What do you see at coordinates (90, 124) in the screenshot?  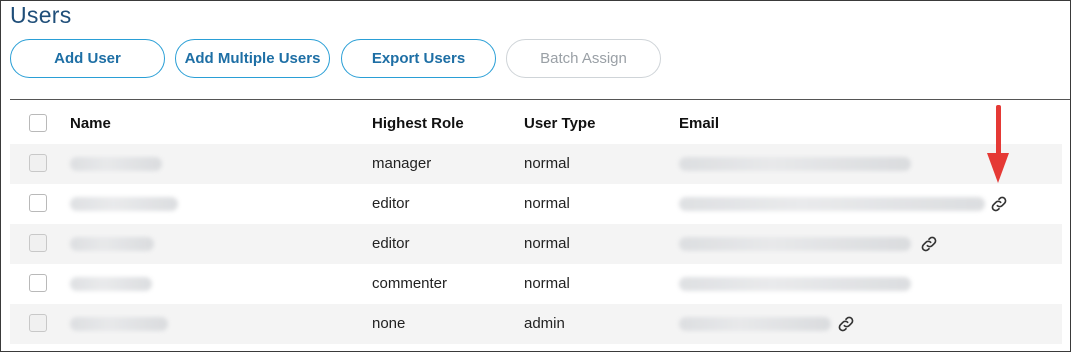 I see `column-header-name: Name` at bounding box center [90, 124].